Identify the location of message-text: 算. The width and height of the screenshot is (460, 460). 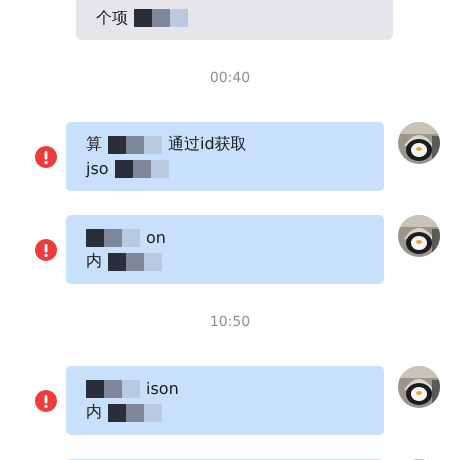
(94, 144).